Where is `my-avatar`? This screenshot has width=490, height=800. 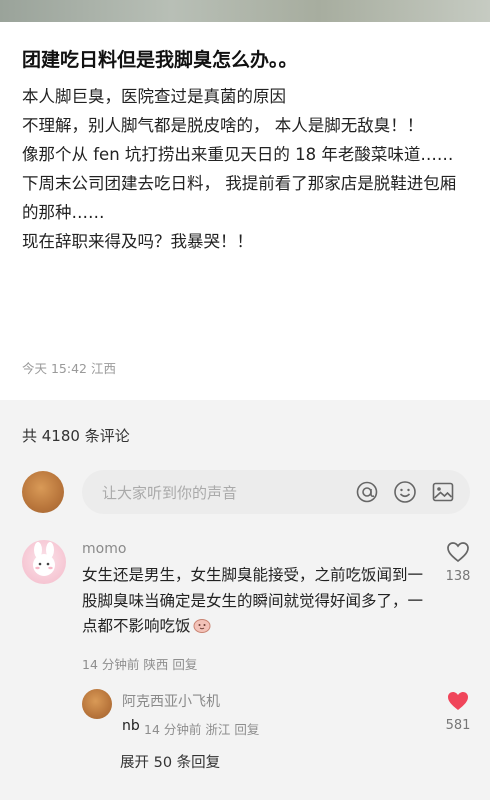 my-avatar is located at coordinates (43, 492).